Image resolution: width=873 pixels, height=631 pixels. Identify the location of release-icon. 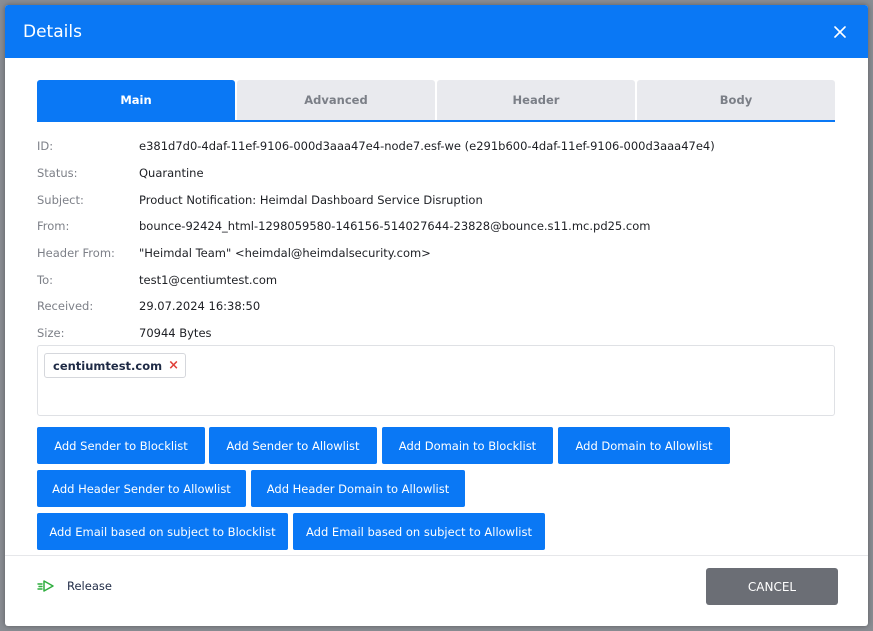
(45, 586).